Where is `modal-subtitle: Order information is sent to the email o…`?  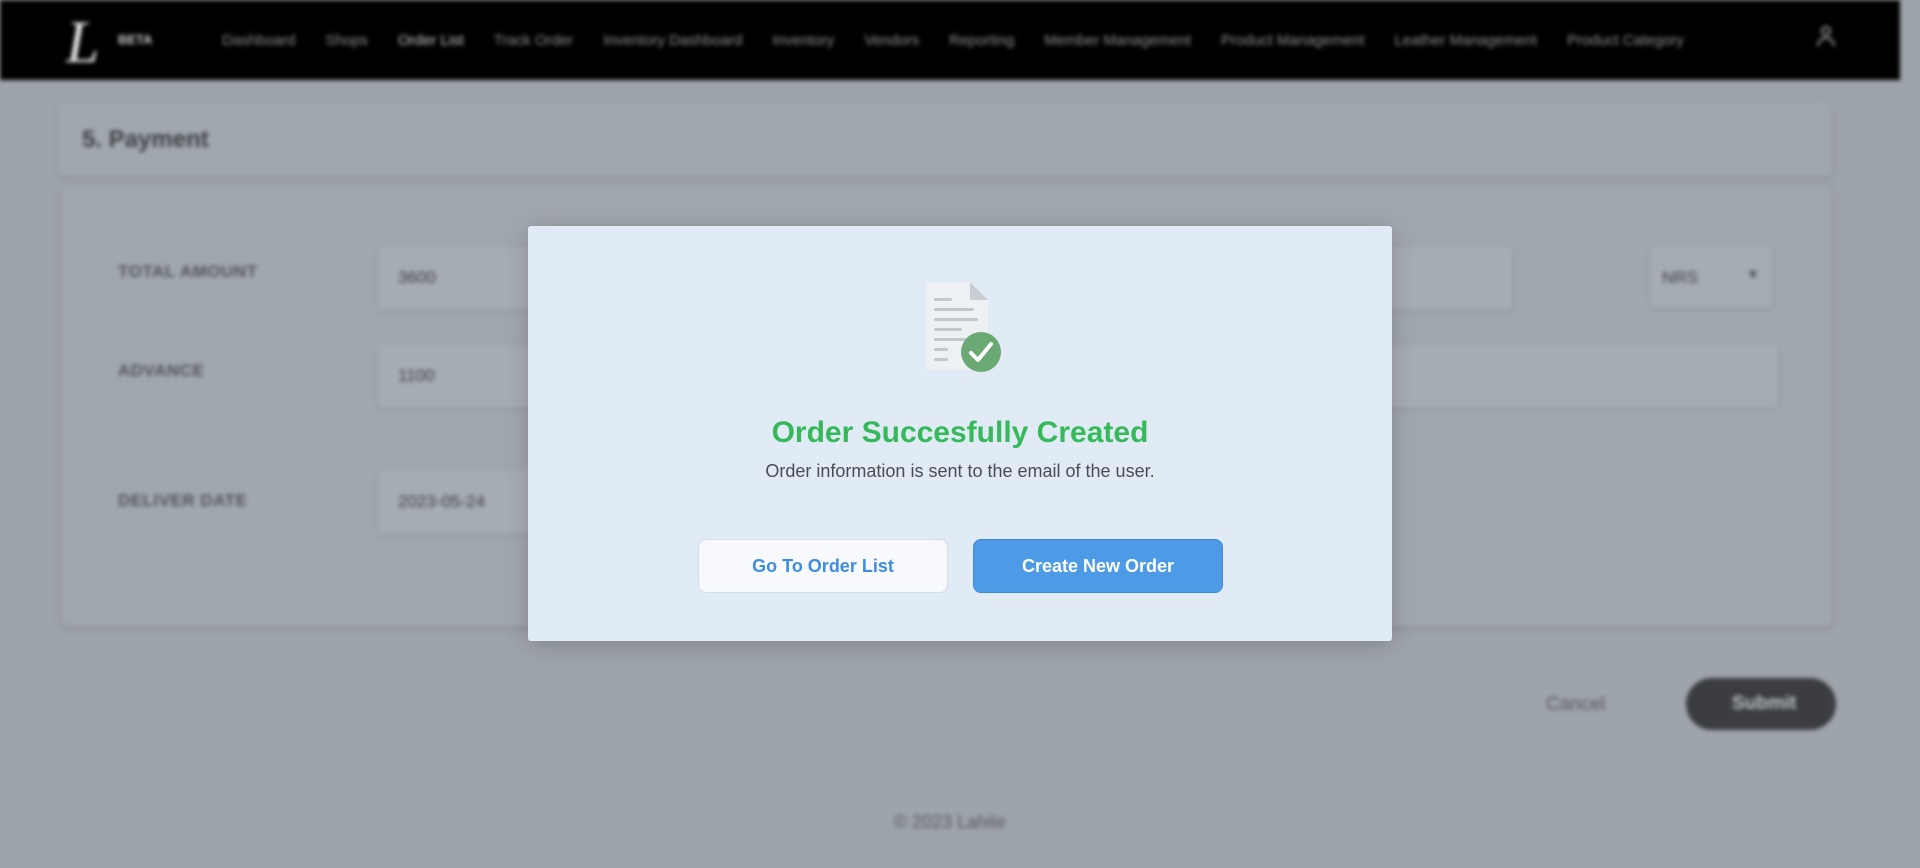 modal-subtitle: Order information is sent to the email o… is located at coordinates (960, 471).